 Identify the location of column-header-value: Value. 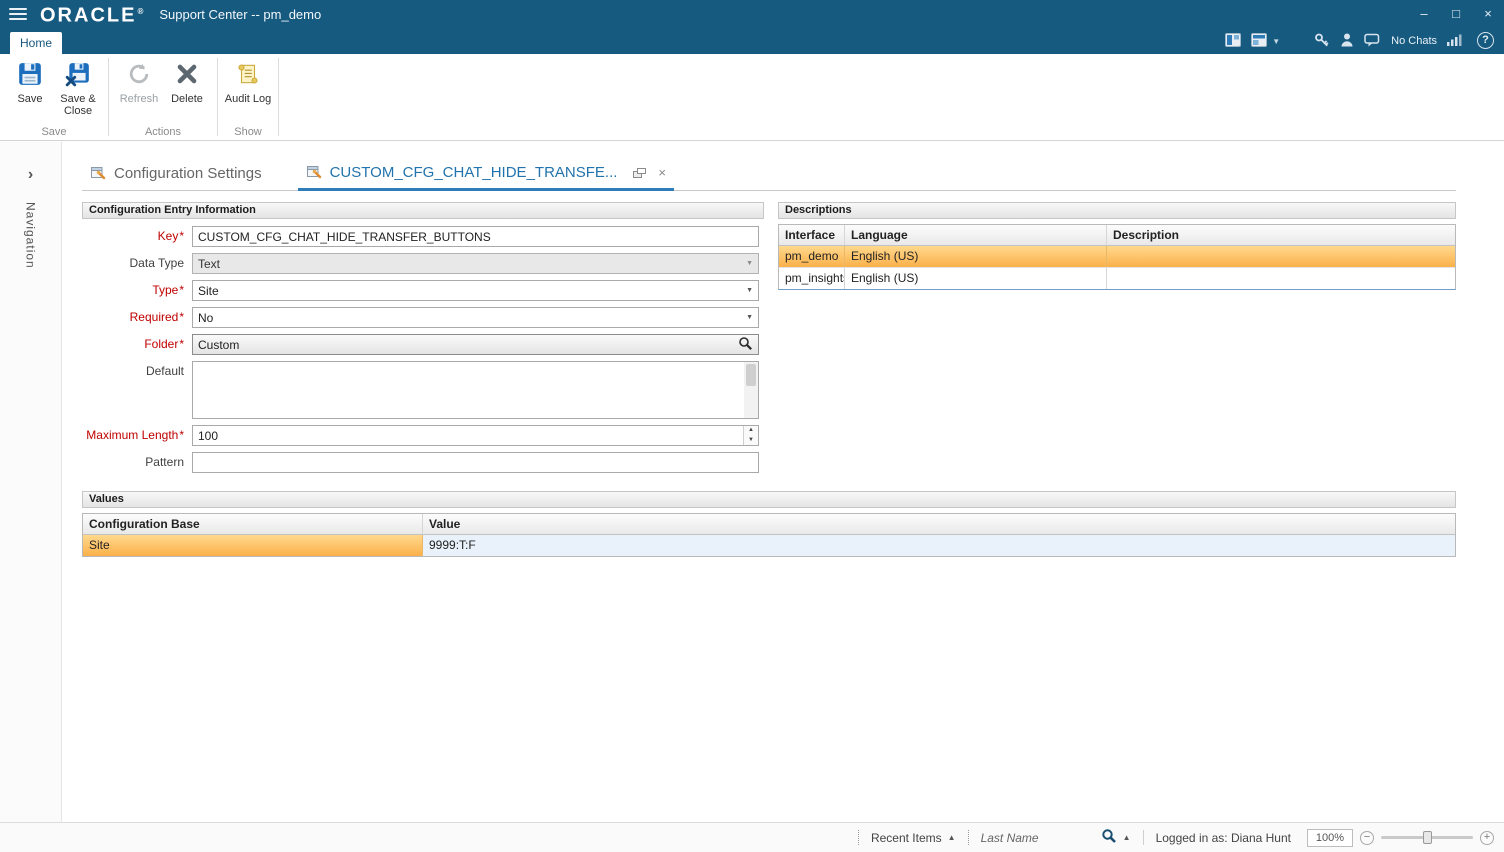
(939, 524).